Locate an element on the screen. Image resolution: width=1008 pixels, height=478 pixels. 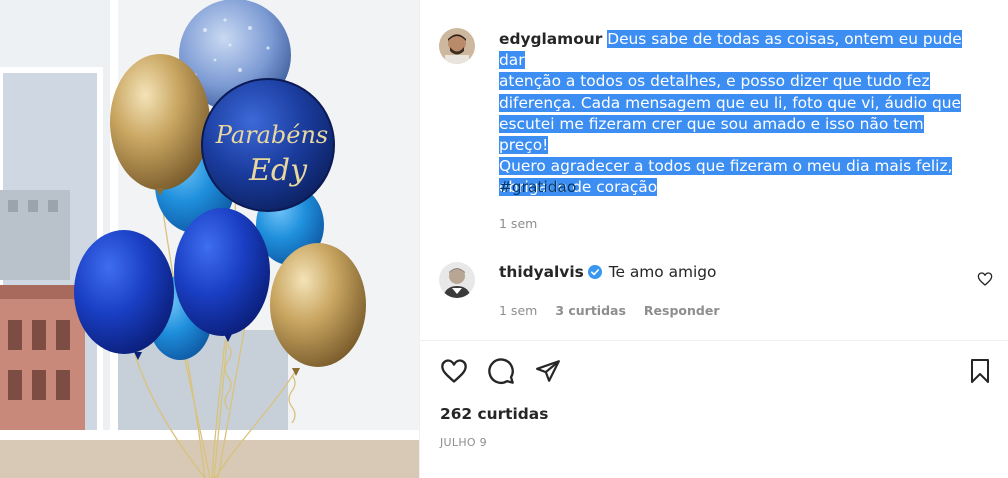
post-date: JULHO 9 is located at coordinates (463, 442).